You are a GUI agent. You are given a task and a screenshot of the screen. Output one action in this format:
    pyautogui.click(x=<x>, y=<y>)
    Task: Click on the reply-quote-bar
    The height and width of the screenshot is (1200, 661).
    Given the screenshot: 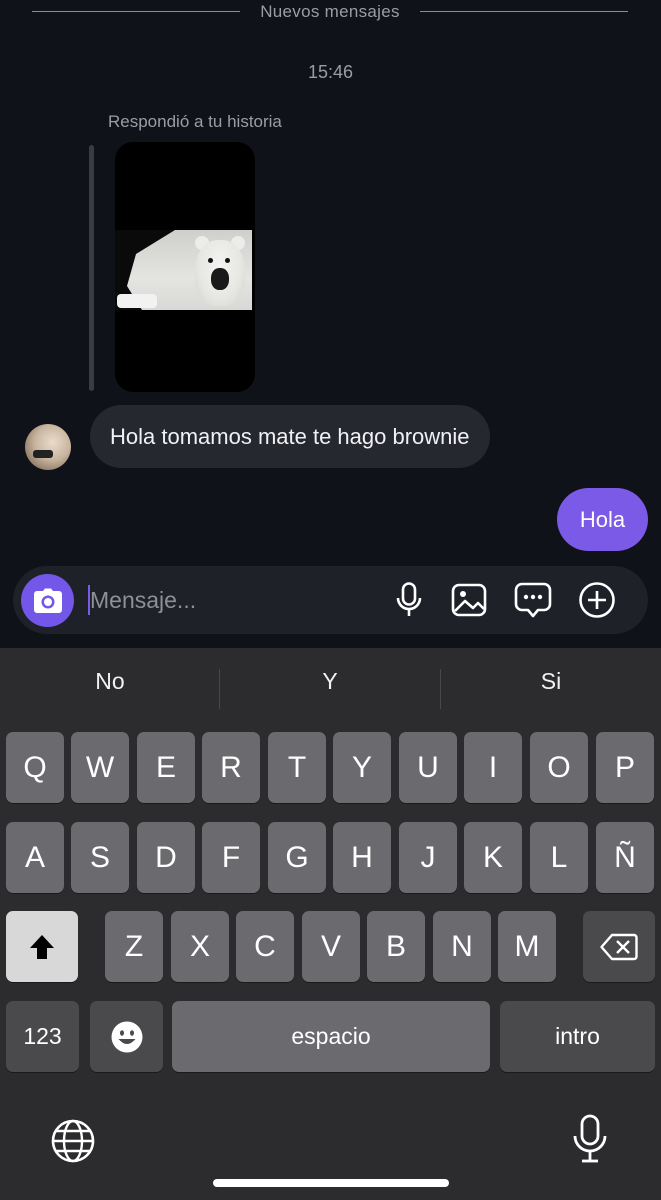 What is the action you would take?
    pyautogui.click(x=91, y=268)
    